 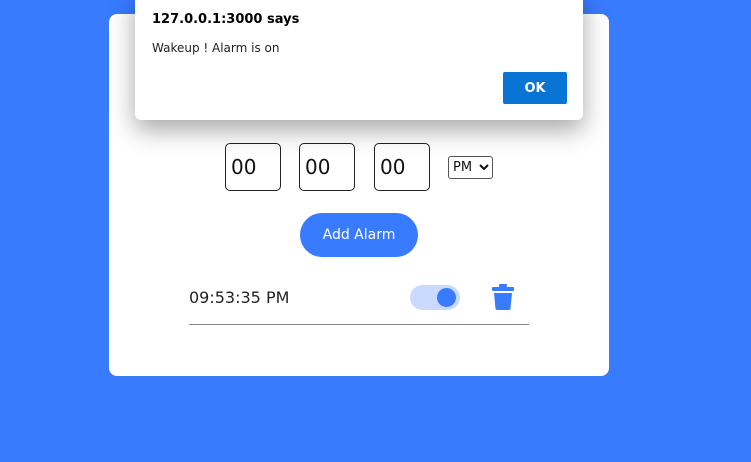 I want to click on seconds-input, so click(x=402, y=167).